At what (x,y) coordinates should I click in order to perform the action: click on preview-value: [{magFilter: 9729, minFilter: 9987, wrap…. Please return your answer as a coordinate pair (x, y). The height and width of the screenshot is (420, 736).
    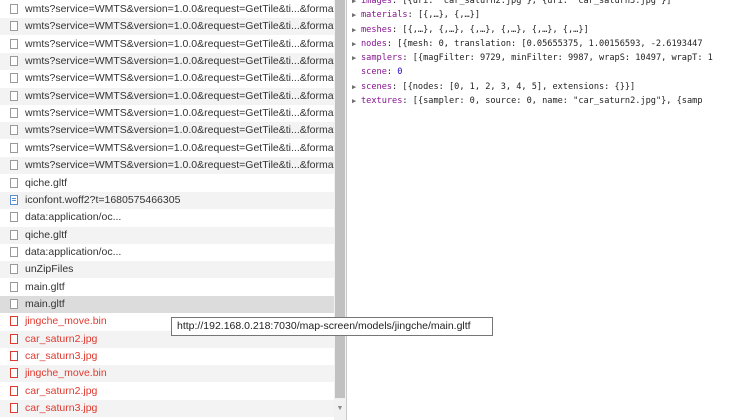
    Looking at the image, I should click on (562, 58).